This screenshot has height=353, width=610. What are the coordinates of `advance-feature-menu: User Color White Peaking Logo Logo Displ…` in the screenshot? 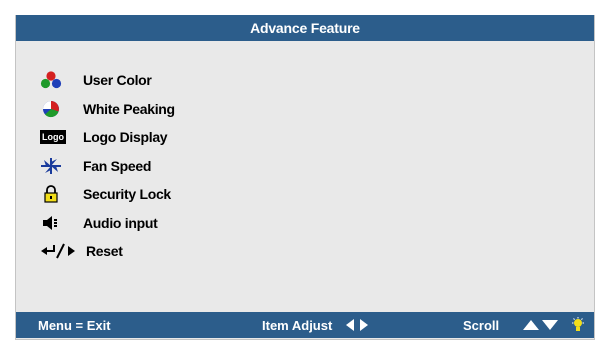 It's located at (107, 166).